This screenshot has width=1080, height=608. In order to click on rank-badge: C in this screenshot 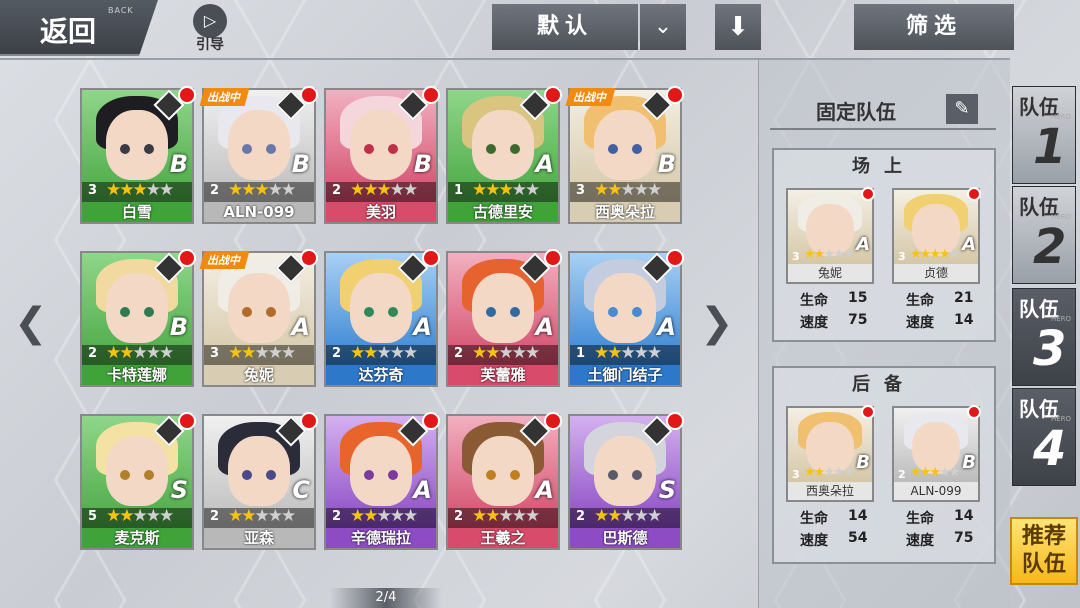, I will do `click(301, 490)`.